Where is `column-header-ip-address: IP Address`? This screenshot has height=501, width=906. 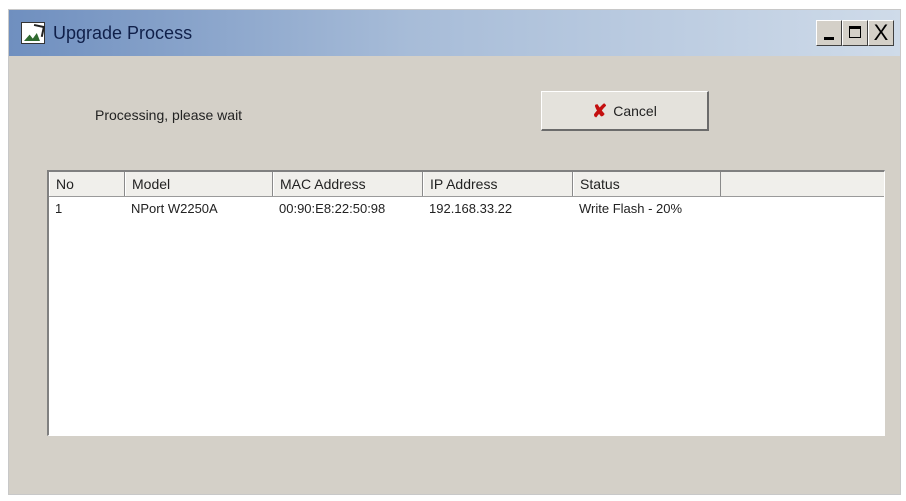 column-header-ip-address: IP Address is located at coordinates (498, 184).